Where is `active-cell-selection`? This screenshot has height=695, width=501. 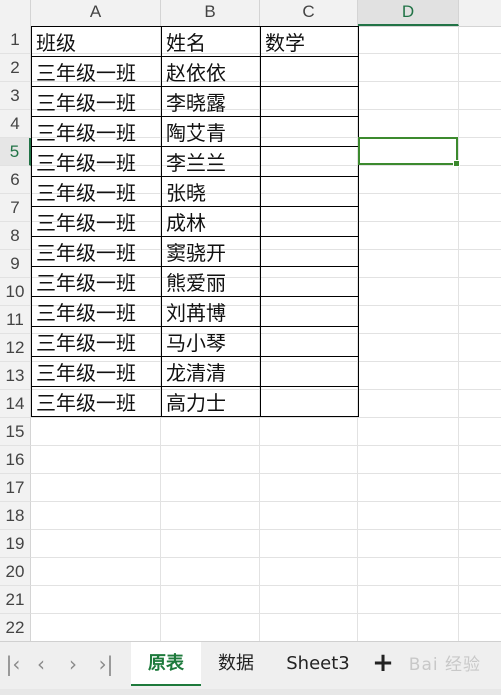 active-cell-selection is located at coordinates (409, 152).